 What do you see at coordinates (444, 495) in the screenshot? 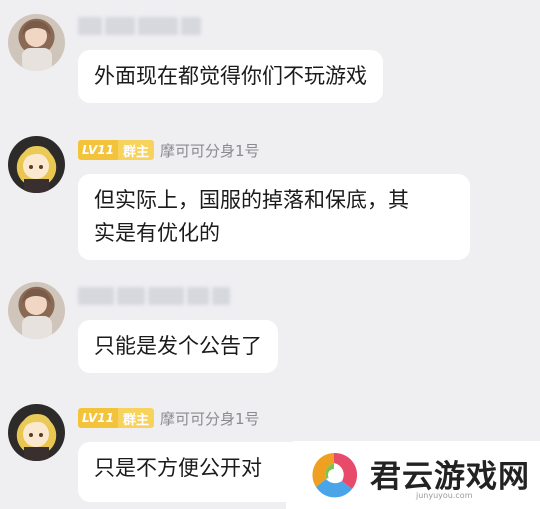
I see `watermark-url: junyuyou.com` at bounding box center [444, 495].